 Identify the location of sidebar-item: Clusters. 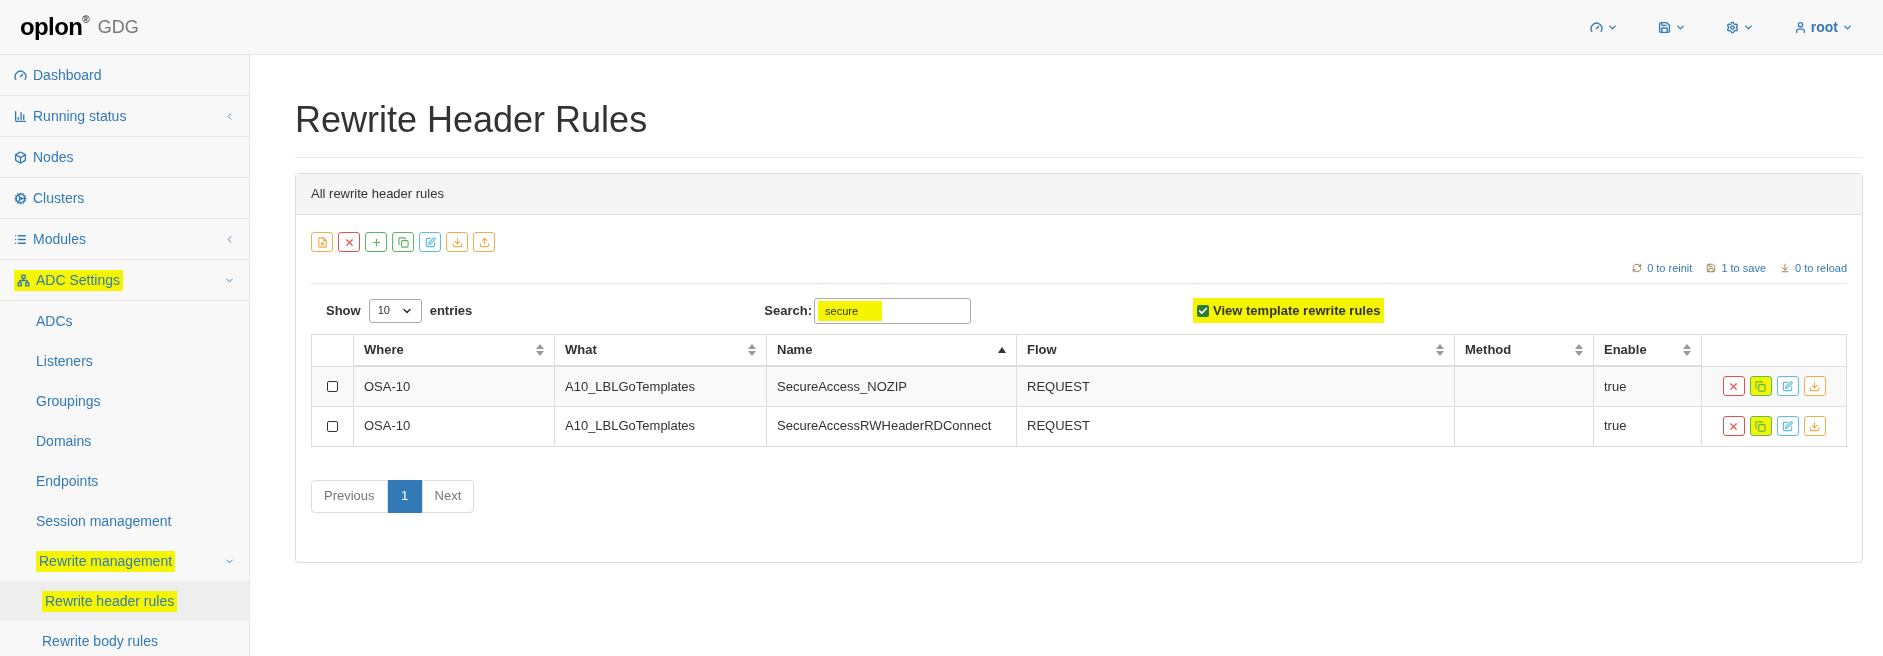
(124, 198).